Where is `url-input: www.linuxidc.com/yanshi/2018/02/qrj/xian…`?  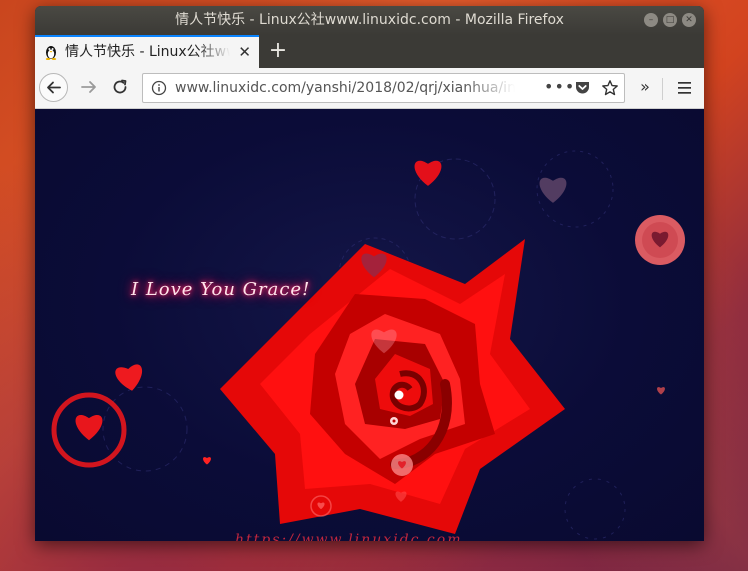 url-input: www.linuxidc.com/yanshi/2018/02/qrj/xian… is located at coordinates (345, 88).